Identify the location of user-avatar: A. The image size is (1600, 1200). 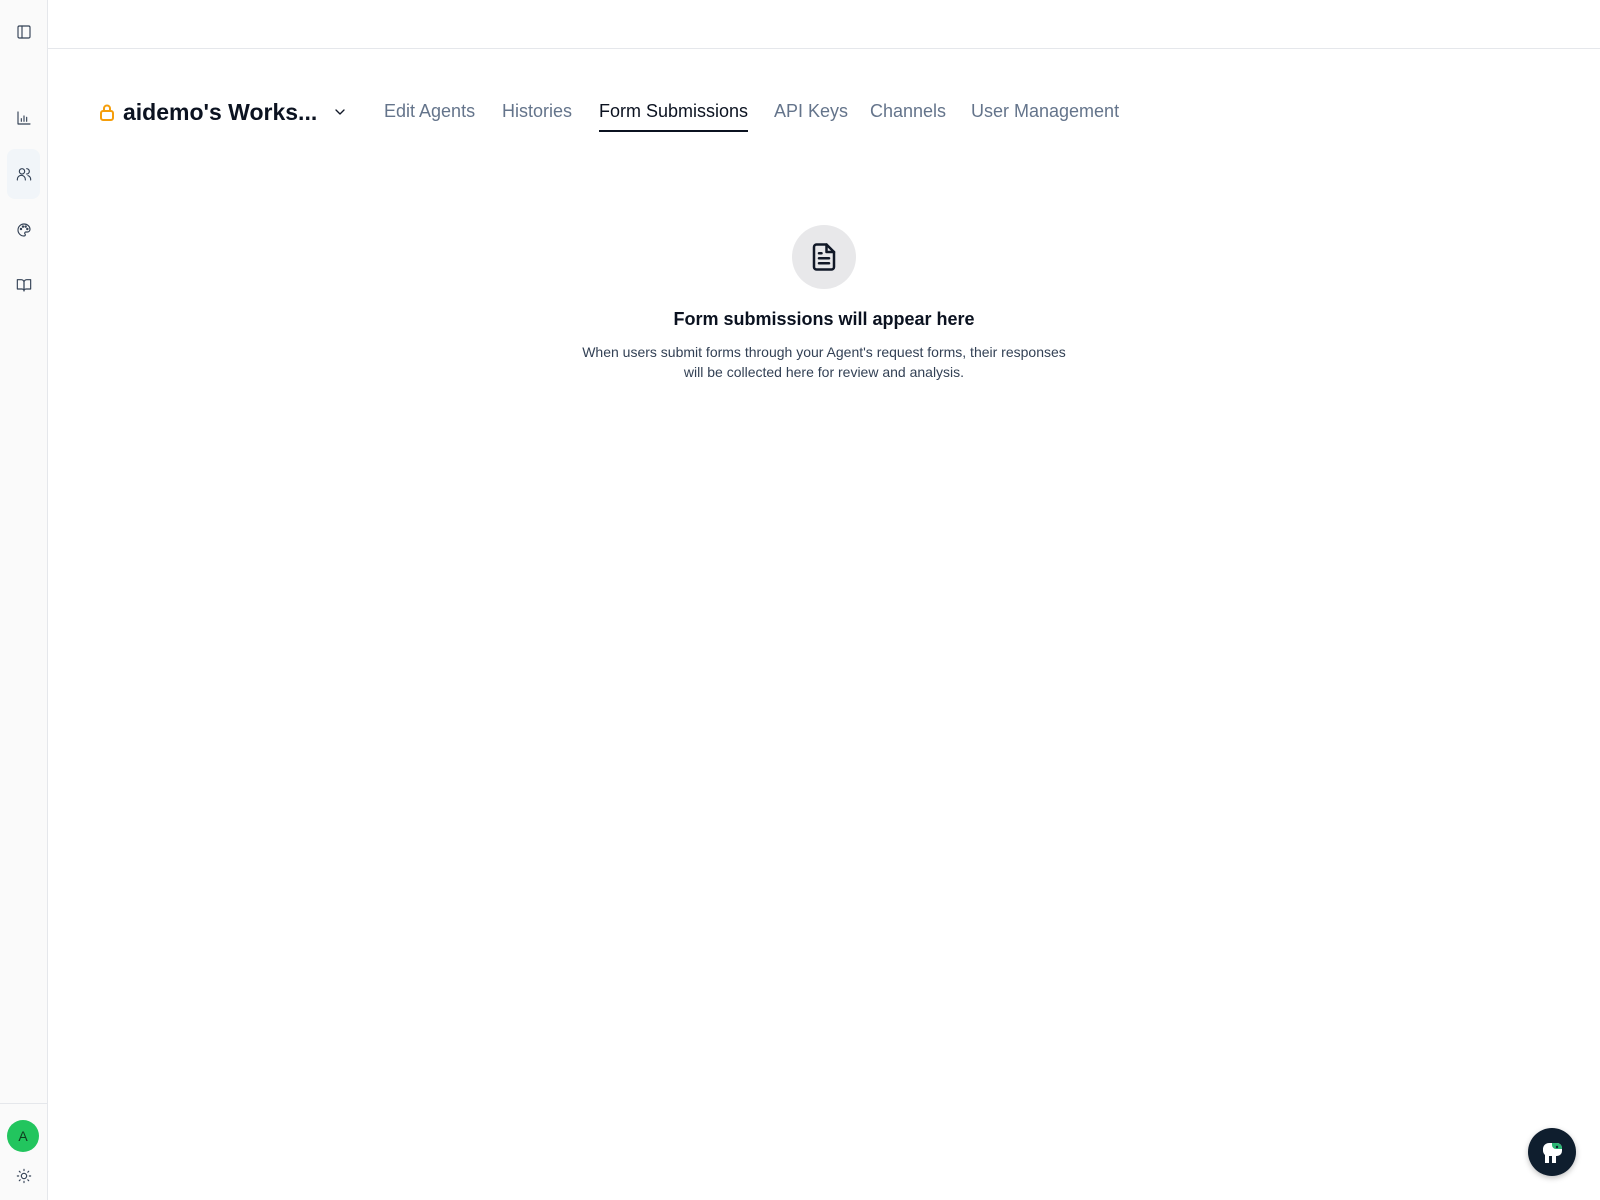
(23, 1136).